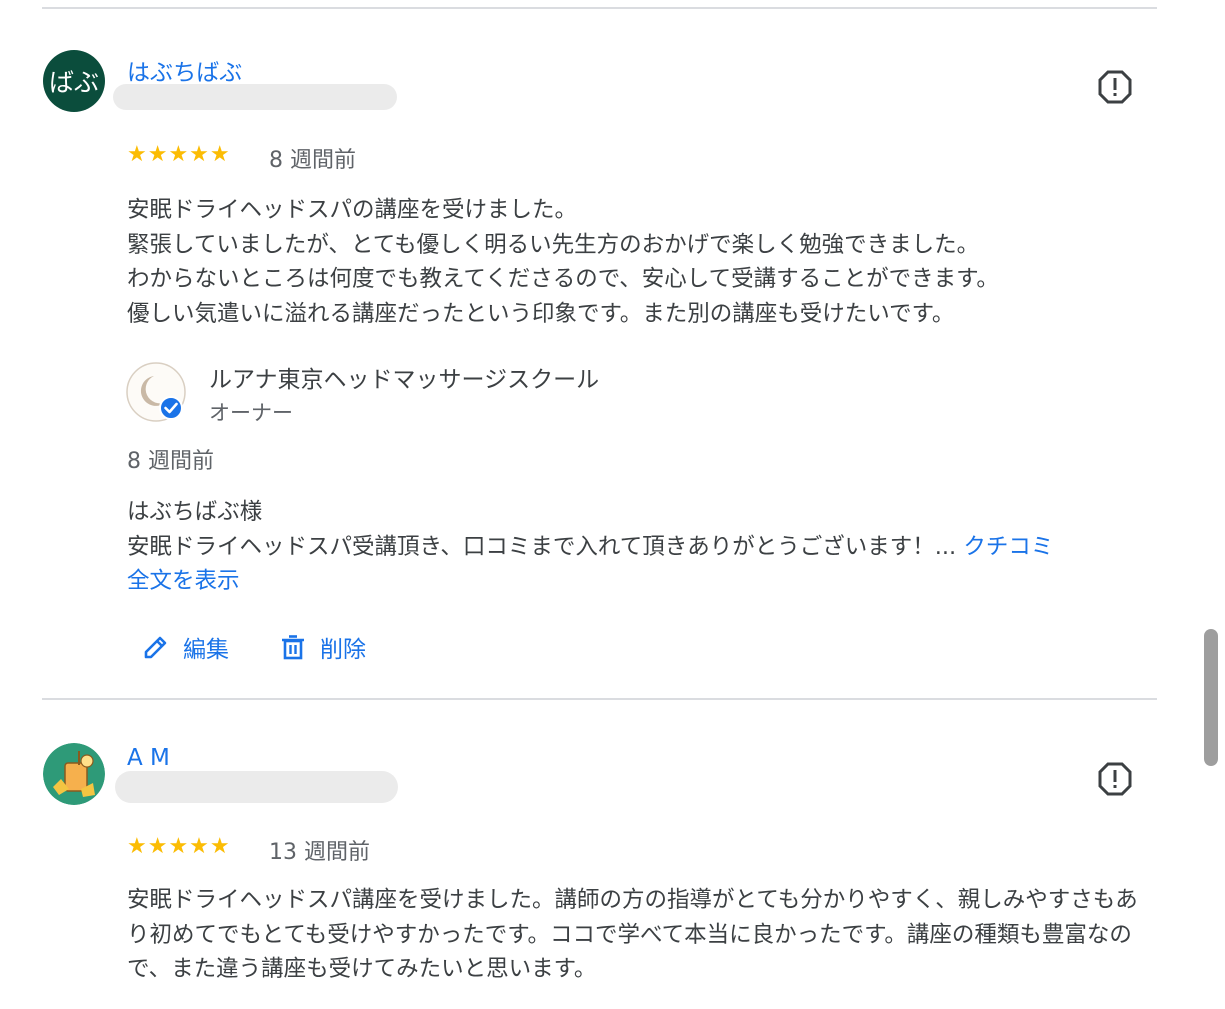 This screenshot has height=1009, width=1225. I want to click on owner-logo, so click(156, 394).